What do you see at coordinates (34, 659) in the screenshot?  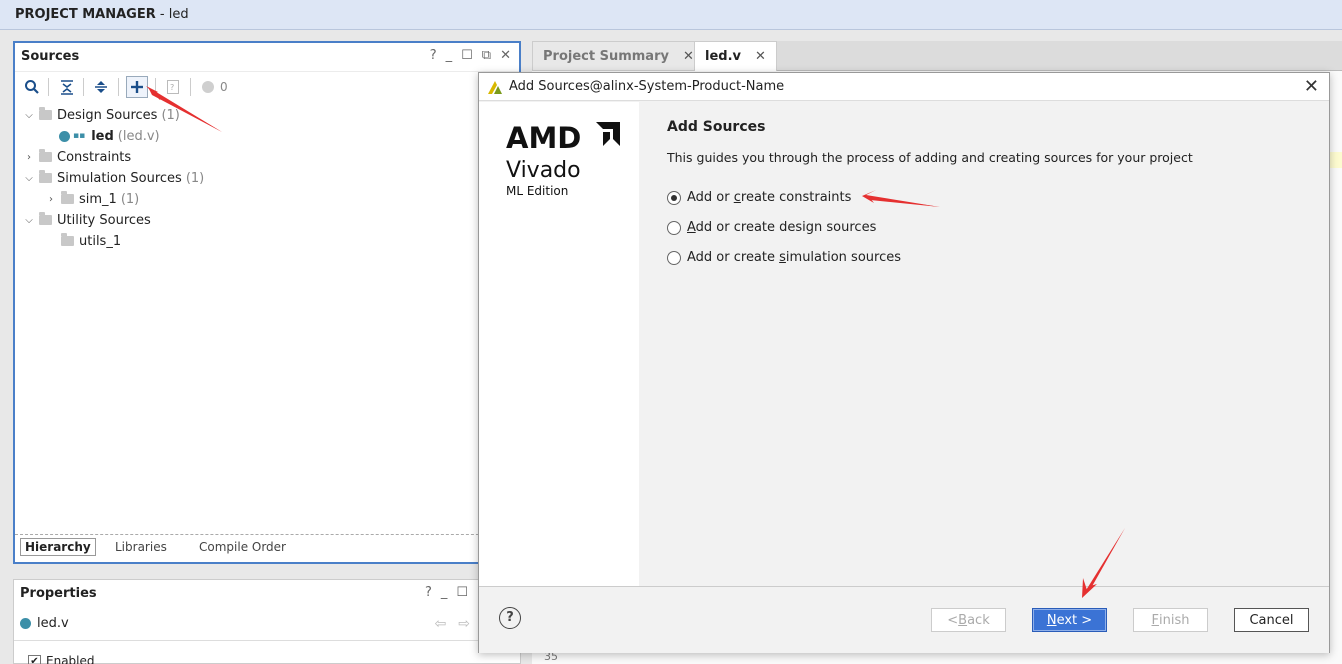 I see `enabled-checkbox: ✔` at bounding box center [34, 659].